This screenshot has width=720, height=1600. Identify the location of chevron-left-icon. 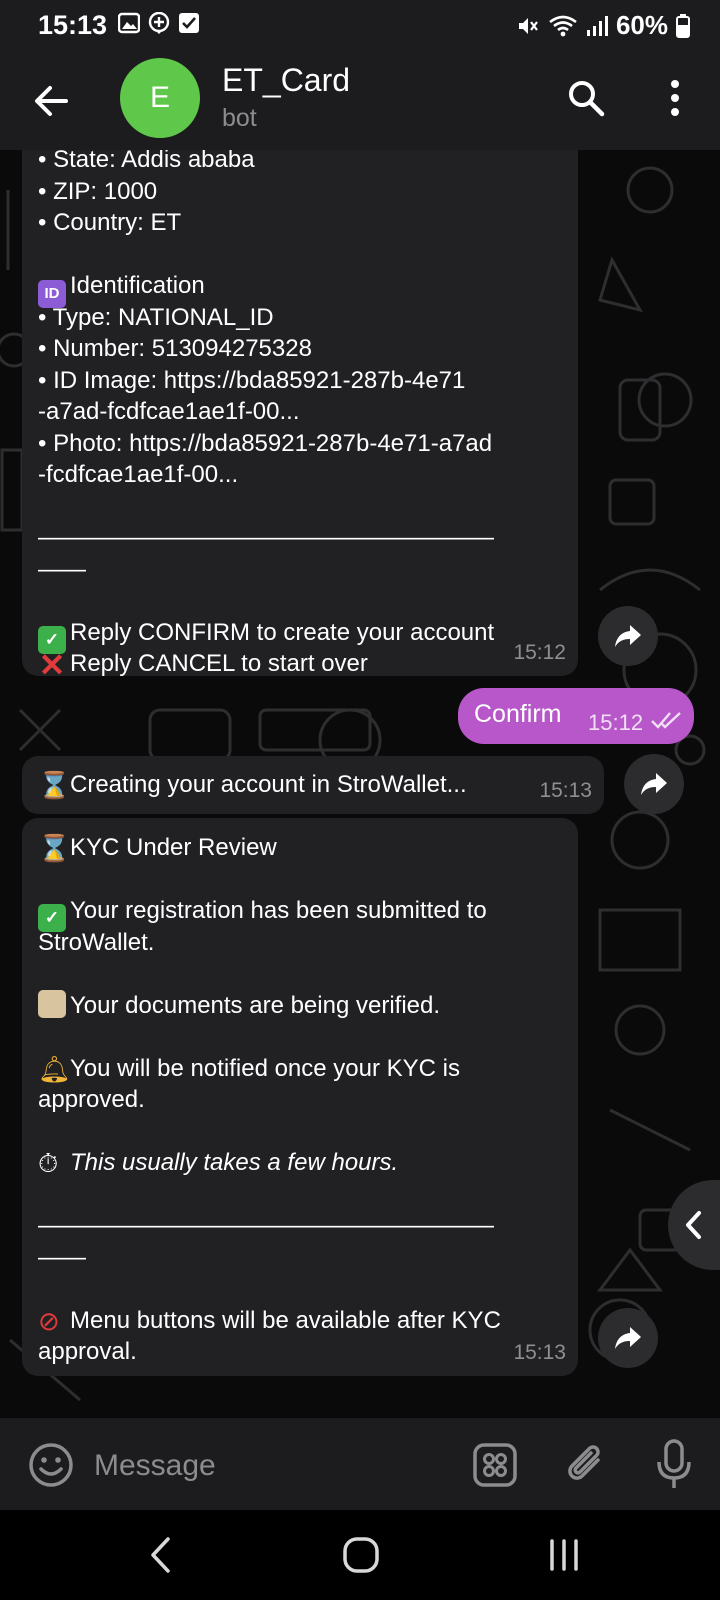
(693, 1225).